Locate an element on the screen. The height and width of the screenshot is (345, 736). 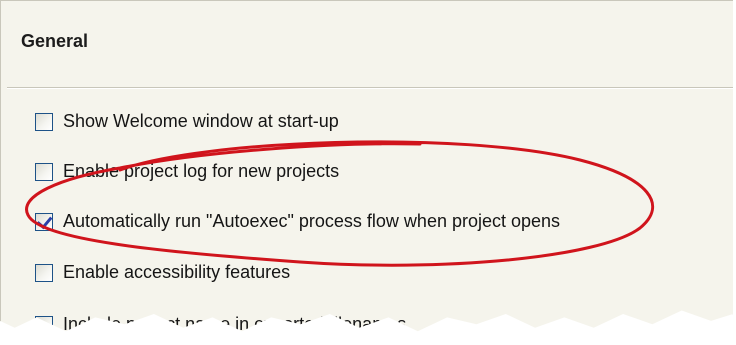
option-accessibility: Enable accessibility features is located at coordinates (162, 272).